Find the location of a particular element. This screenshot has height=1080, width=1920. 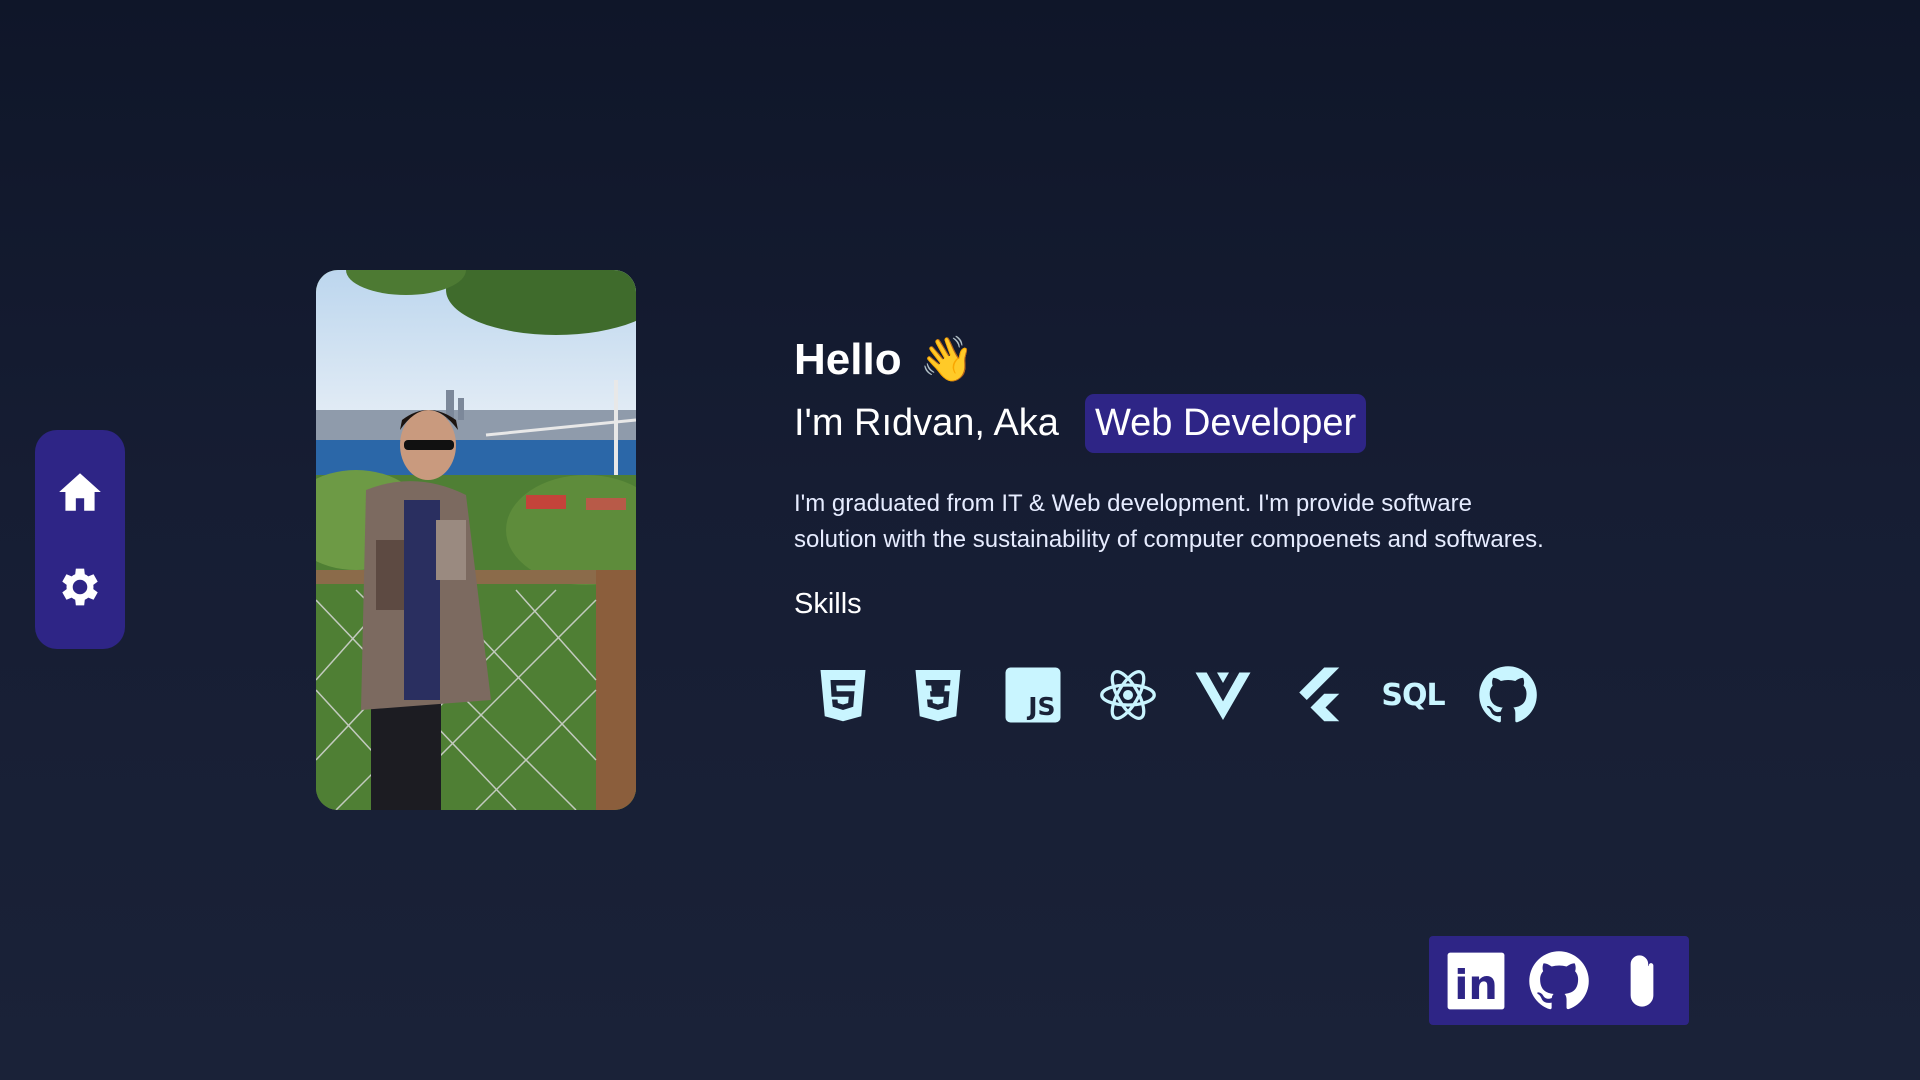

greeting-row: Hello 👋 is located at coordinates (1204, 360).